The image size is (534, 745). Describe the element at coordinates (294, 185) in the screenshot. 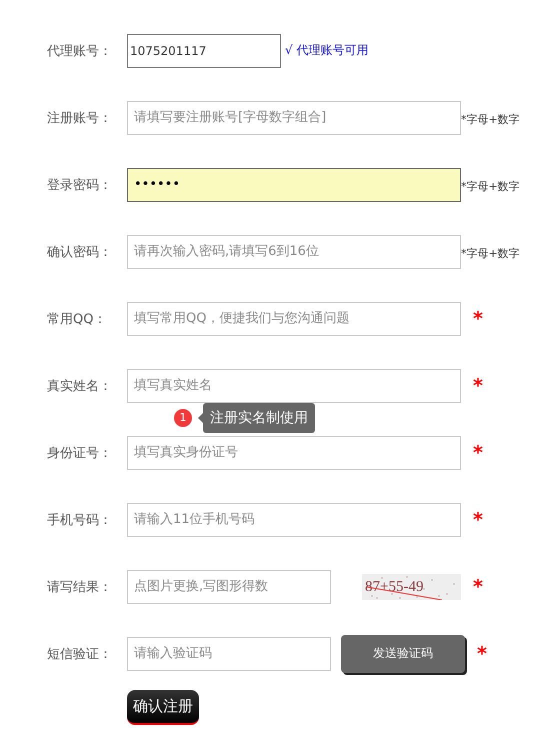

I see `input-field: ••••••` at that location.